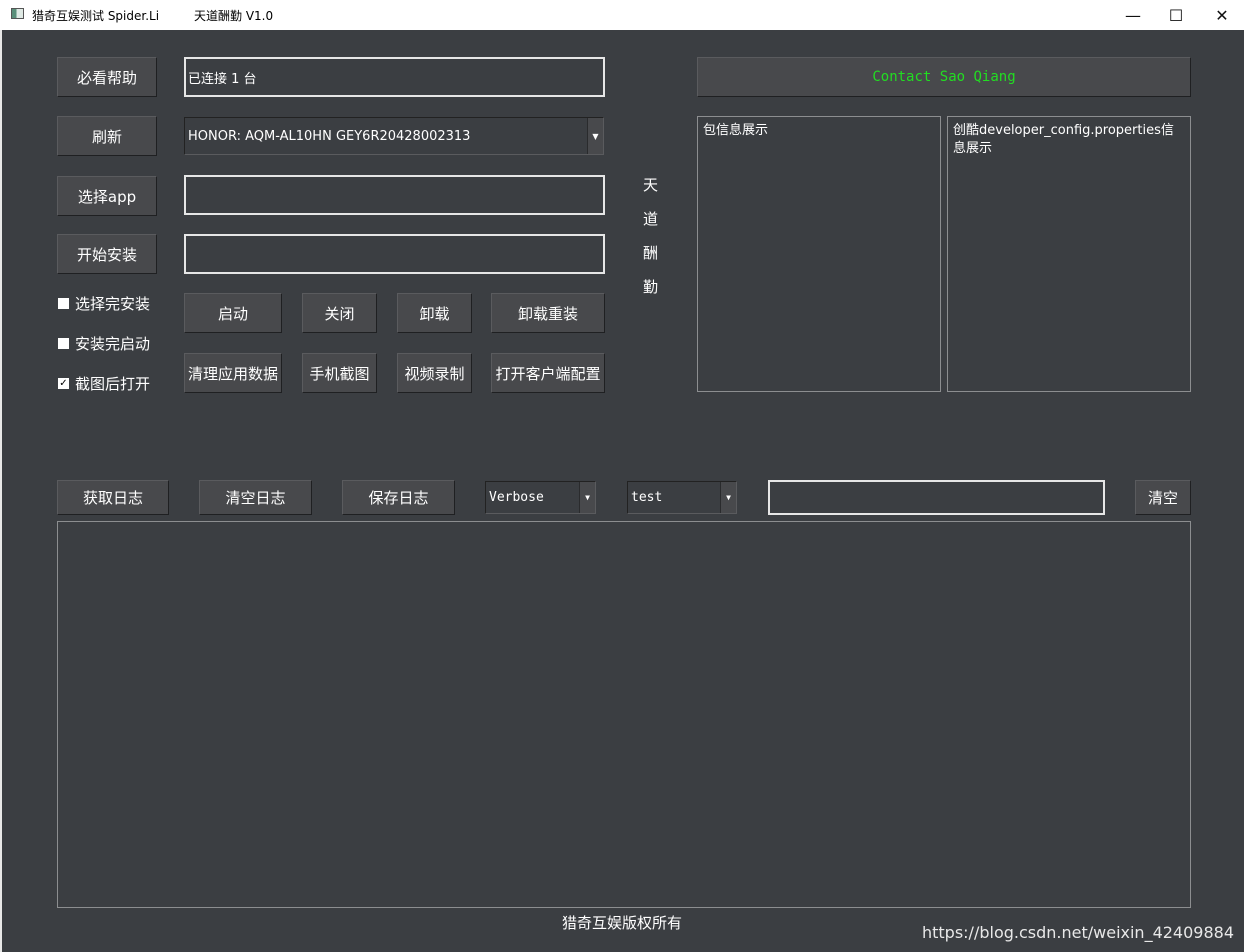  What do you see at coordinates (113, 384) in the screenshot?
I see `checkbox-label: 截图后打开` at bounding box center [113, 384].